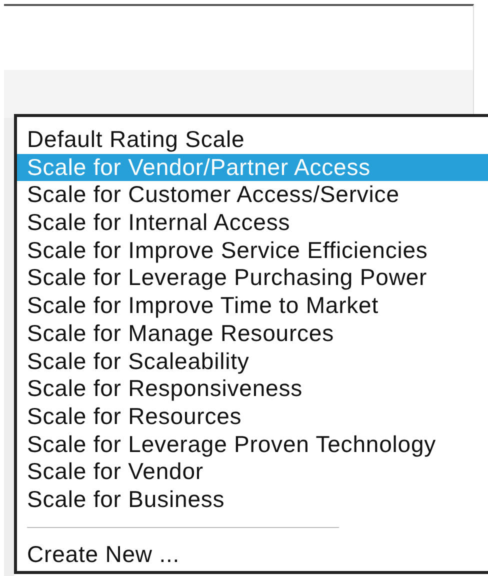 This screenshot has width=488, height=576. What do you see at coordinates (252, 472) in the screenshot?
I see `dropdown-option: Scale for Vendor` at bounding box center [252, 472].